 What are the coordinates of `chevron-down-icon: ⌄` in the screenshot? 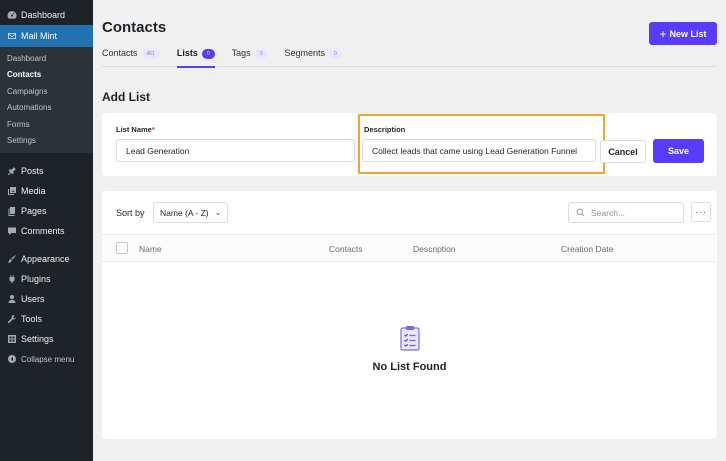 It's located at (218, 212).